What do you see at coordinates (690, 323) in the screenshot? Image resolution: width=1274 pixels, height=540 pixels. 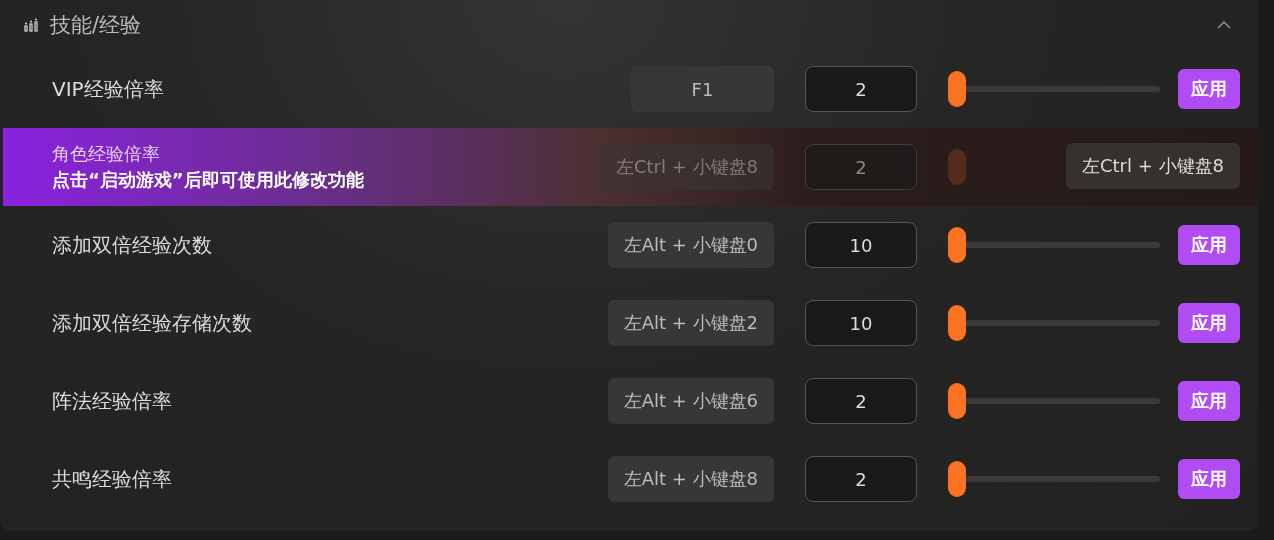 I see `hotkey-button: 左Alt + 小键盘2` at bounding box center [690, 323].